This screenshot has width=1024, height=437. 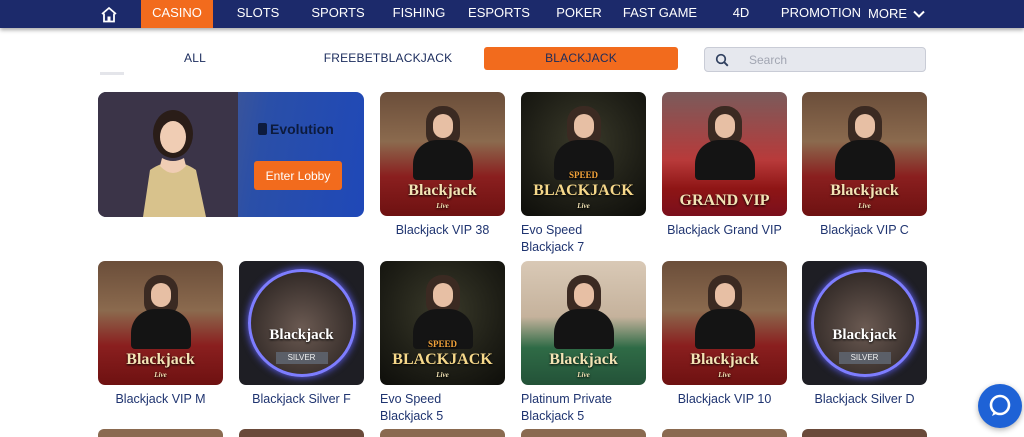 I want to click on game-card: Blackjack Live Blackjack VIP M, so click(x=160, y=334).